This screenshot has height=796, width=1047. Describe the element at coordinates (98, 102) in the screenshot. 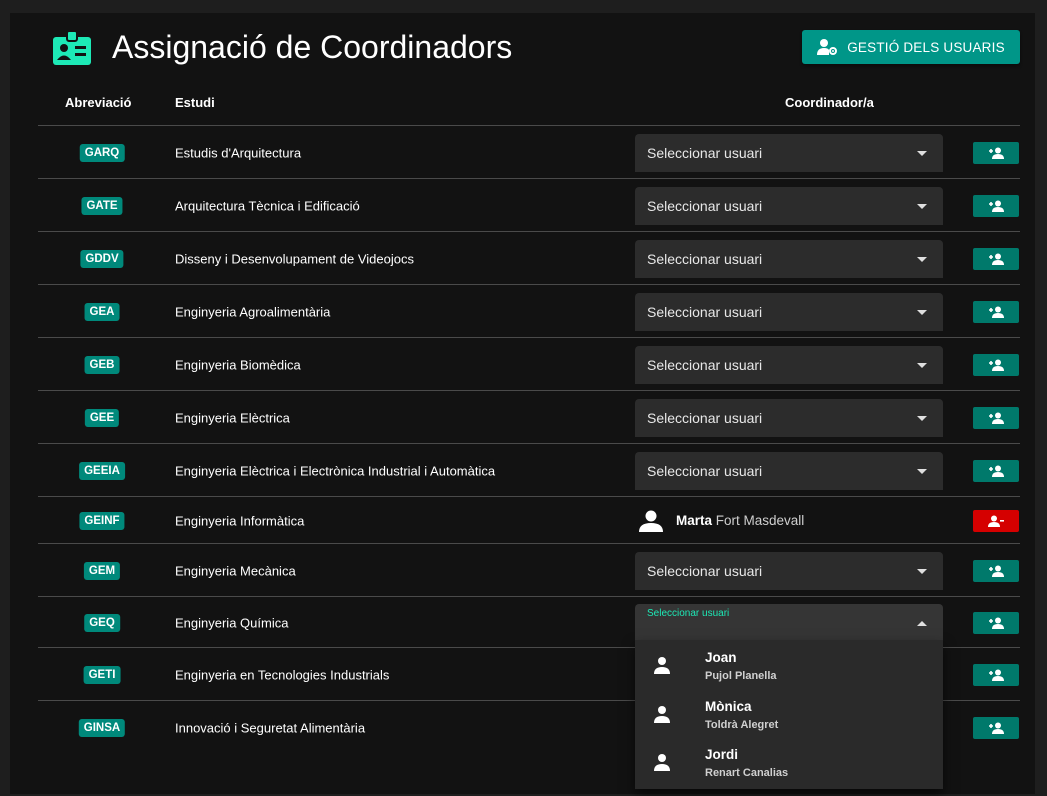

I see `column-header-abbr: Abreviació` at that location.